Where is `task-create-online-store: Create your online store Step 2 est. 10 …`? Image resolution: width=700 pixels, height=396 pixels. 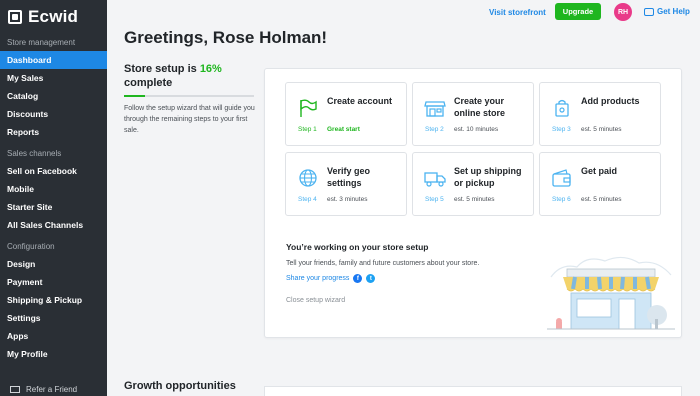 task-create-online-store: Create your online store Step 2 est. 10 … is located at coordinates (473, 114).